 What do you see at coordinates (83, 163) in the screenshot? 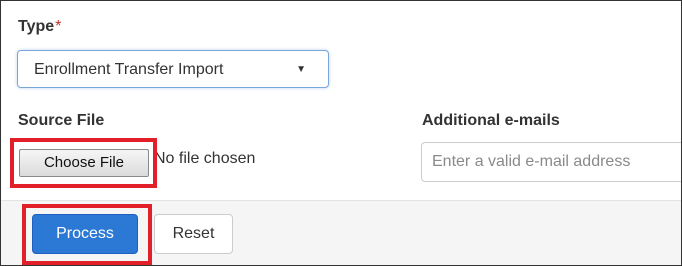
I see `highlight-box-choose-file` at bounding box center [83, 163].